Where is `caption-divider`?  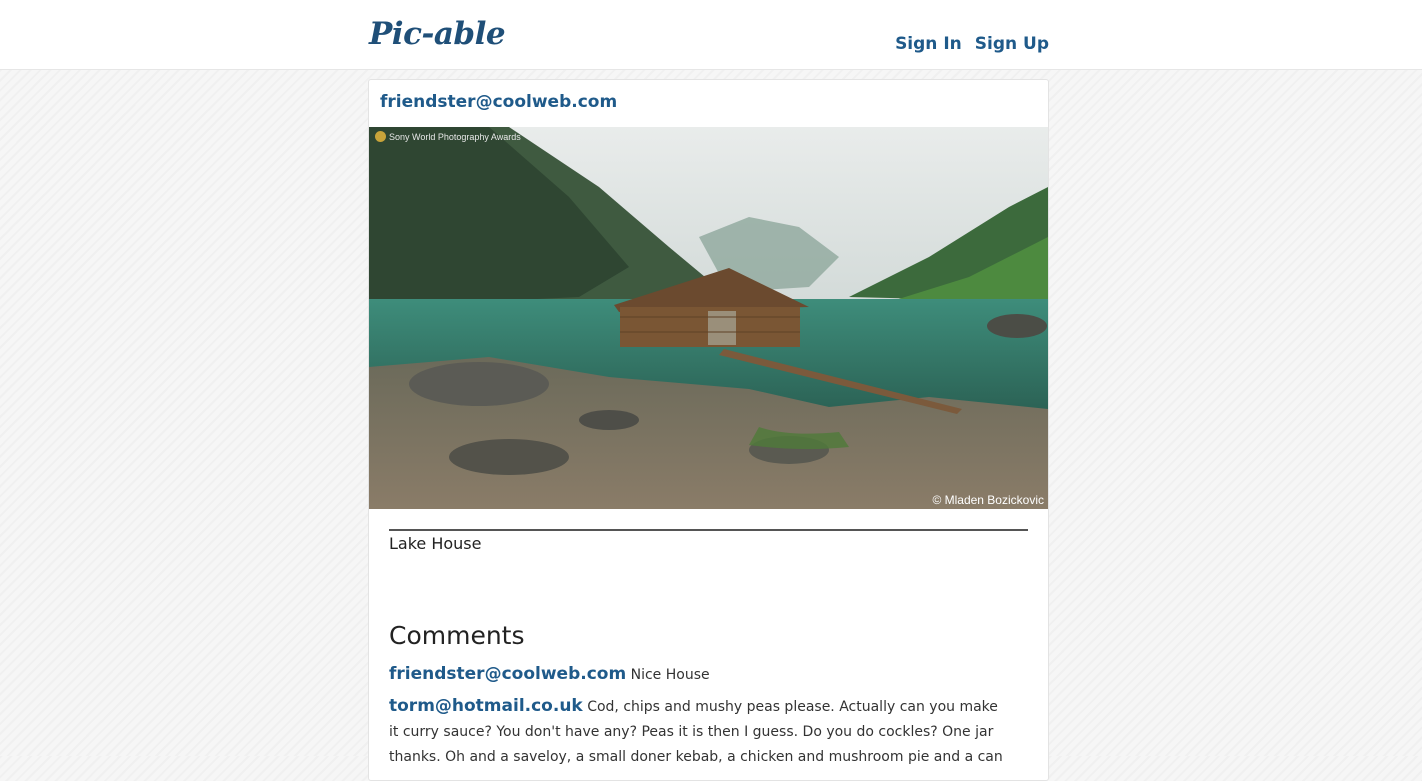
caption-divider is located at coordinates (708, 530).